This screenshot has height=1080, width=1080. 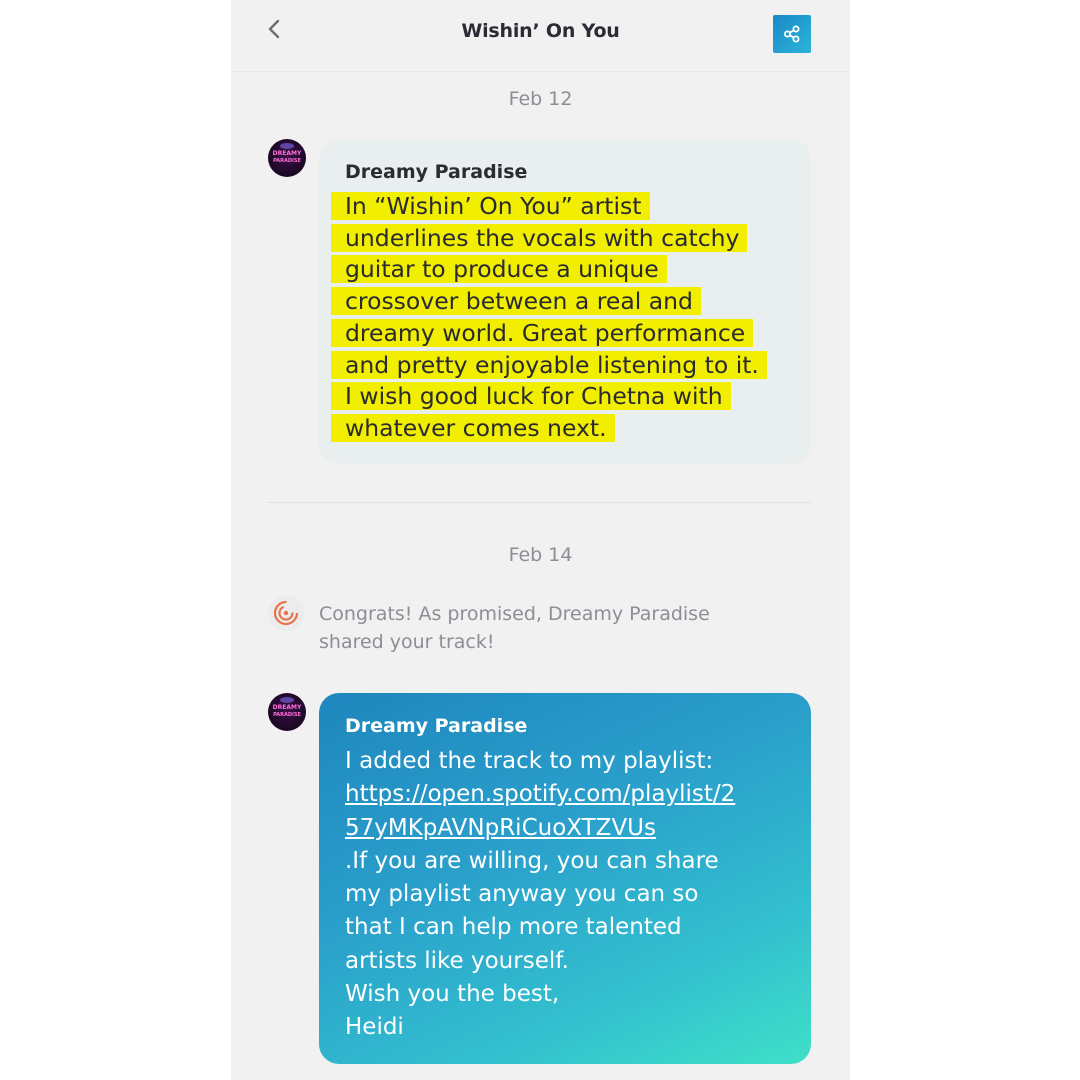 What do you see at coordinates (563, 270) in the screenshot?
I see `message-line: guitar to produce a unique` at bounding box center [563, 270].